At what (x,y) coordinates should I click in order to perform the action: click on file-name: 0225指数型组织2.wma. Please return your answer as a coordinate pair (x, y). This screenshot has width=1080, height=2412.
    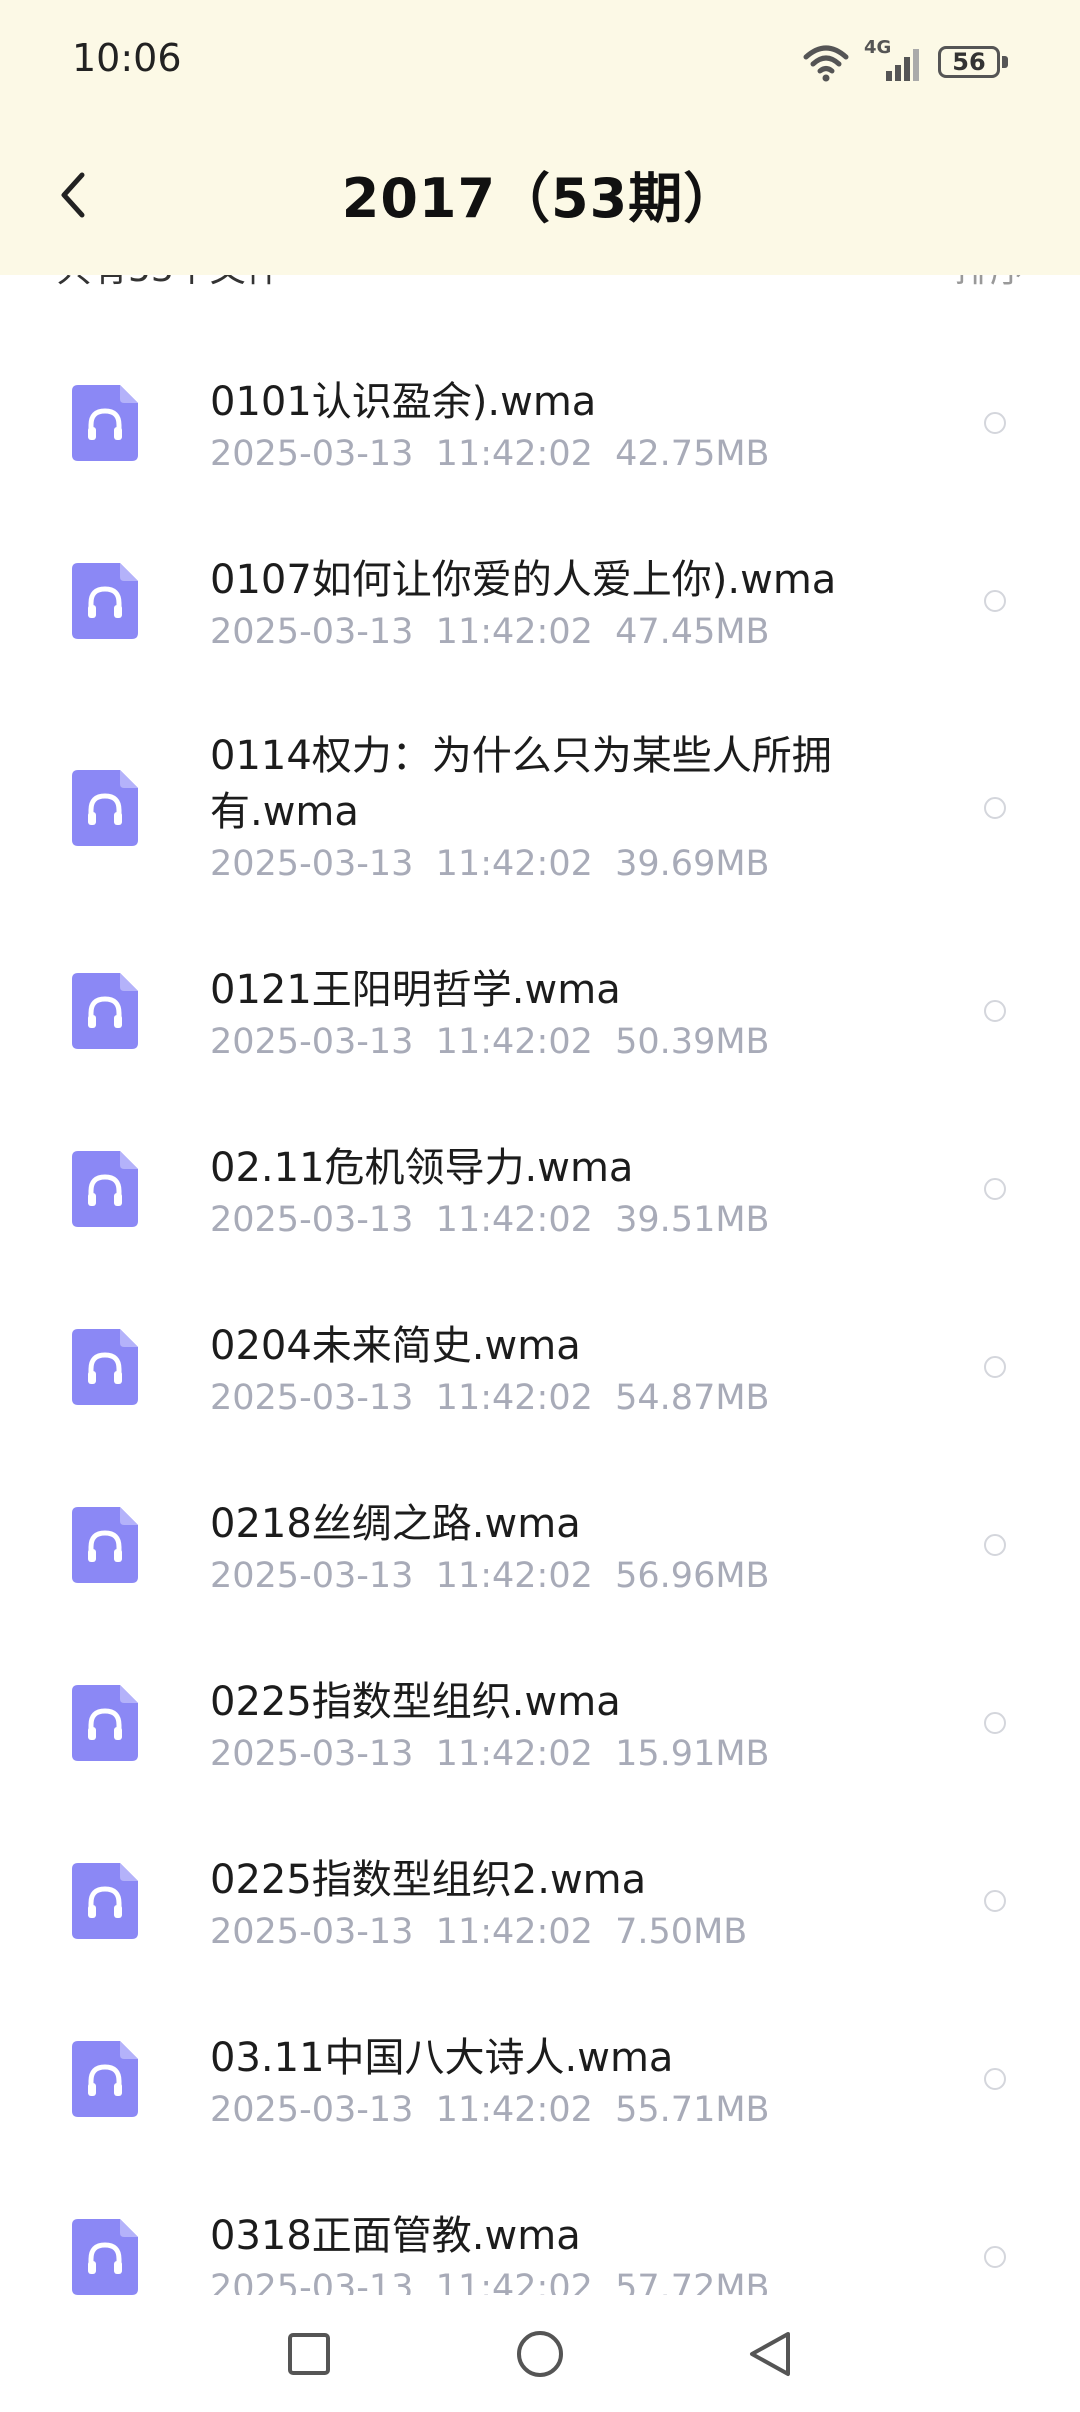
    Looking at the image, I should click on (428, 1880).